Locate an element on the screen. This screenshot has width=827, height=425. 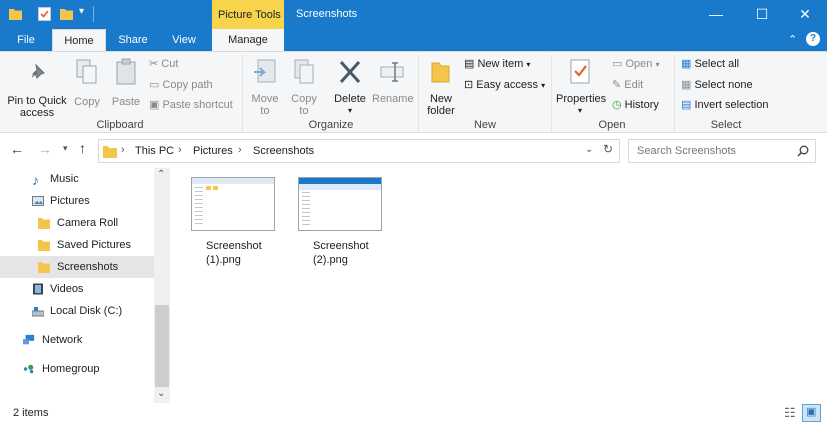
nav-item-videos: Videos is located at coordinates (77, 289).